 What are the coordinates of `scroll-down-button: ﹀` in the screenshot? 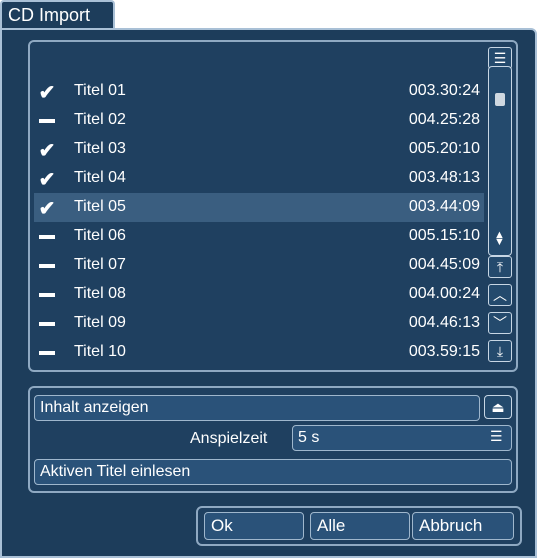 It's located at (500, 323).